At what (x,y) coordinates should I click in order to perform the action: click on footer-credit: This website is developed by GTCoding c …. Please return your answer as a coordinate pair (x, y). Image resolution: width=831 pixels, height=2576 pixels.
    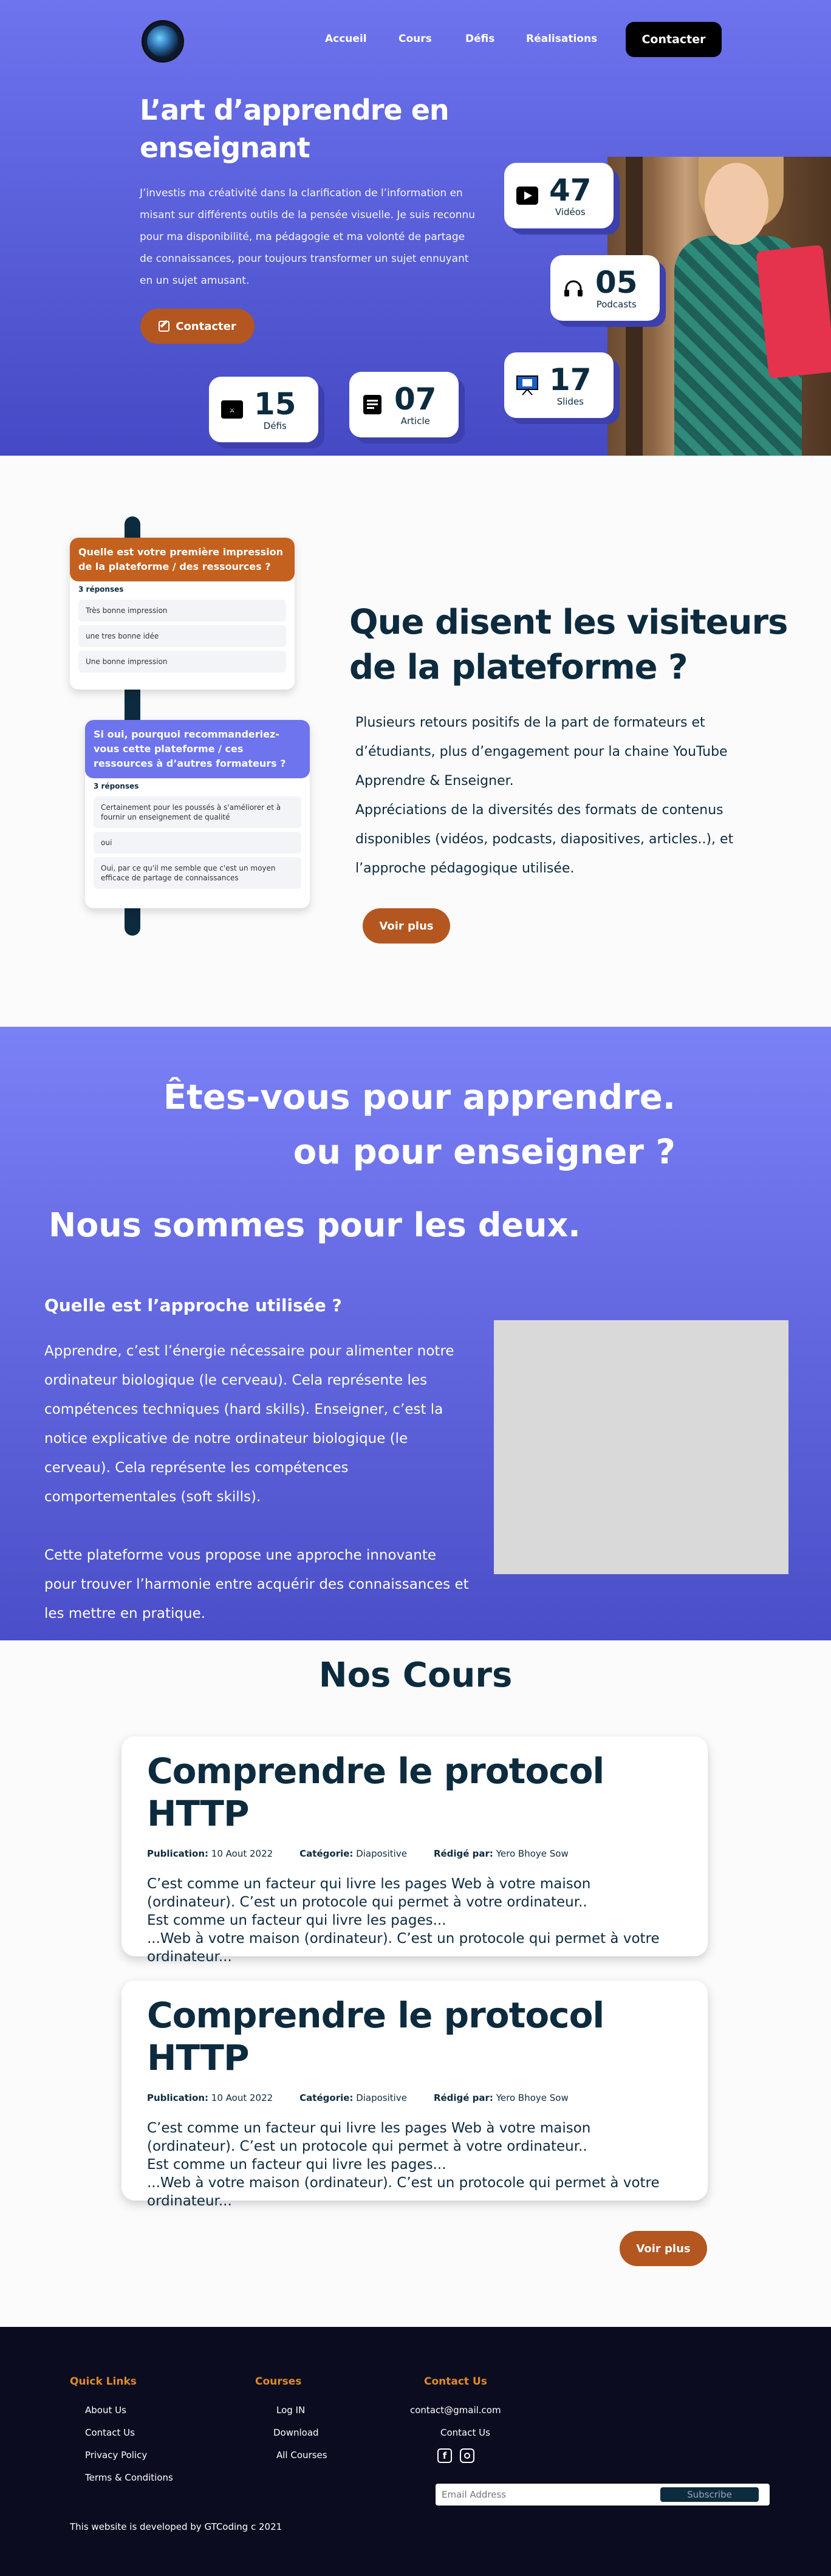
    Looking at the image, I should click on (176, 2526).